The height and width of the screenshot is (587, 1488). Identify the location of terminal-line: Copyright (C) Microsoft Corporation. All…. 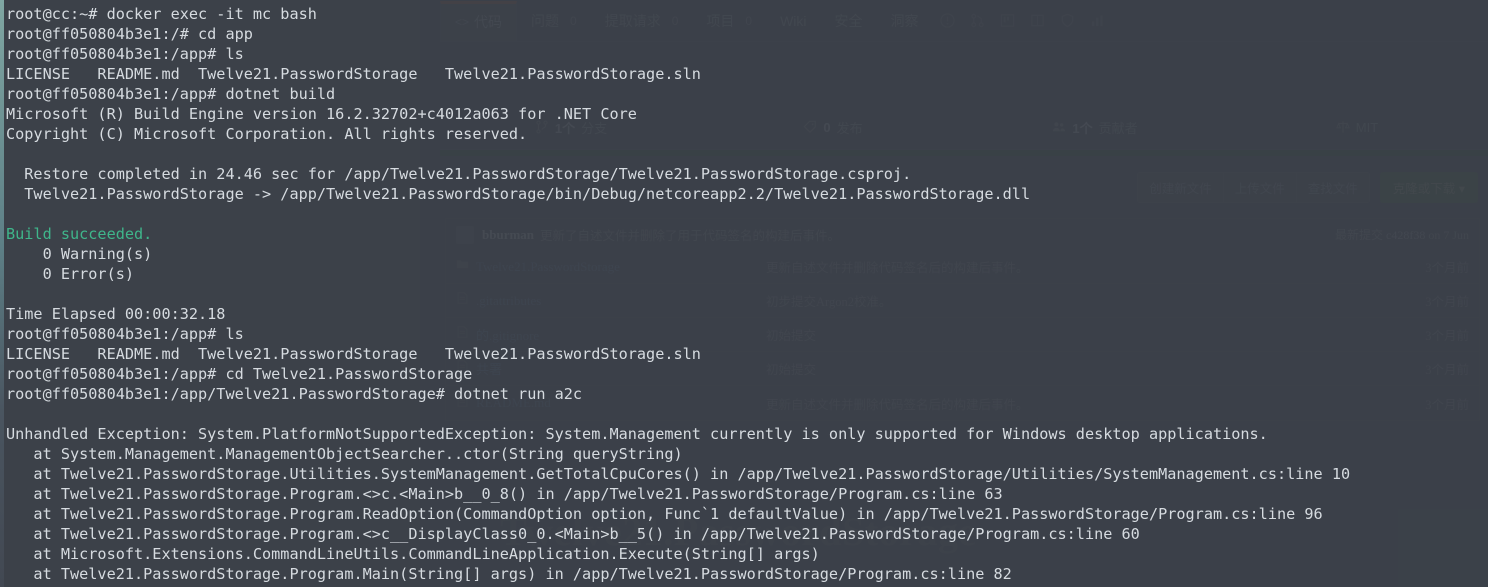
(267, 134).